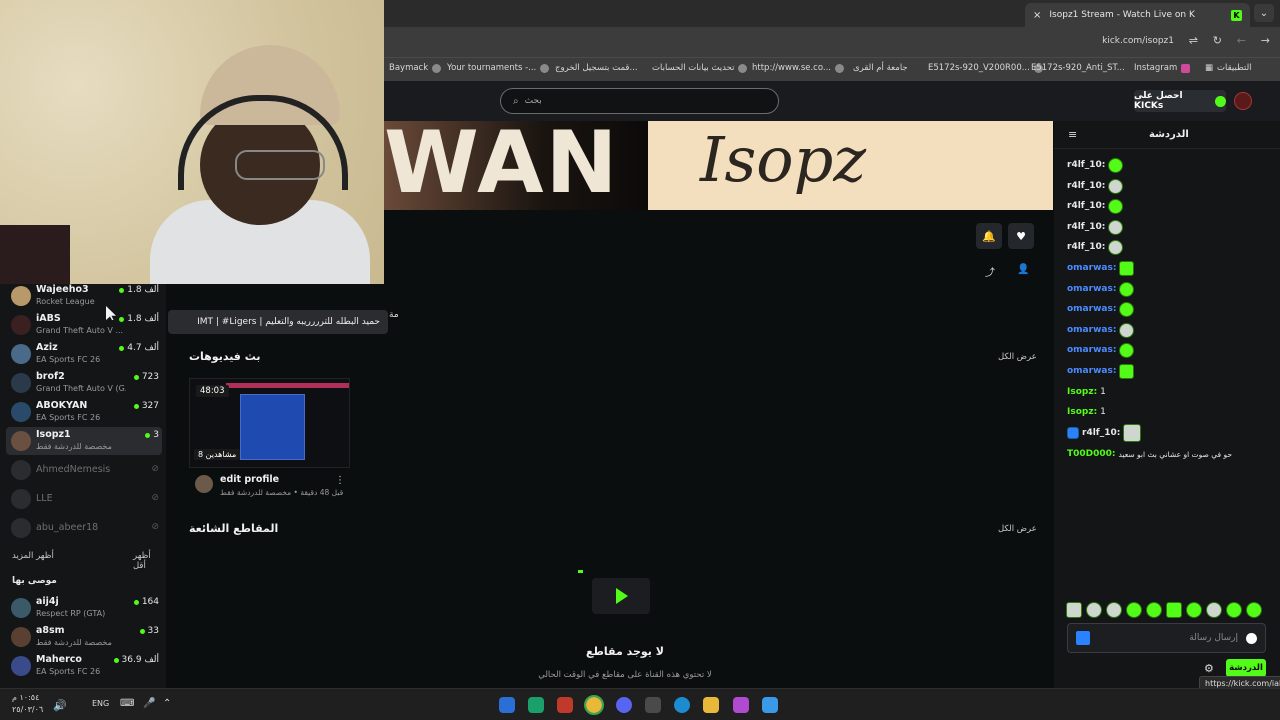  Describe the element at coordinates (594, 705) in the screenshot. I see `chrome-icon` at that location.